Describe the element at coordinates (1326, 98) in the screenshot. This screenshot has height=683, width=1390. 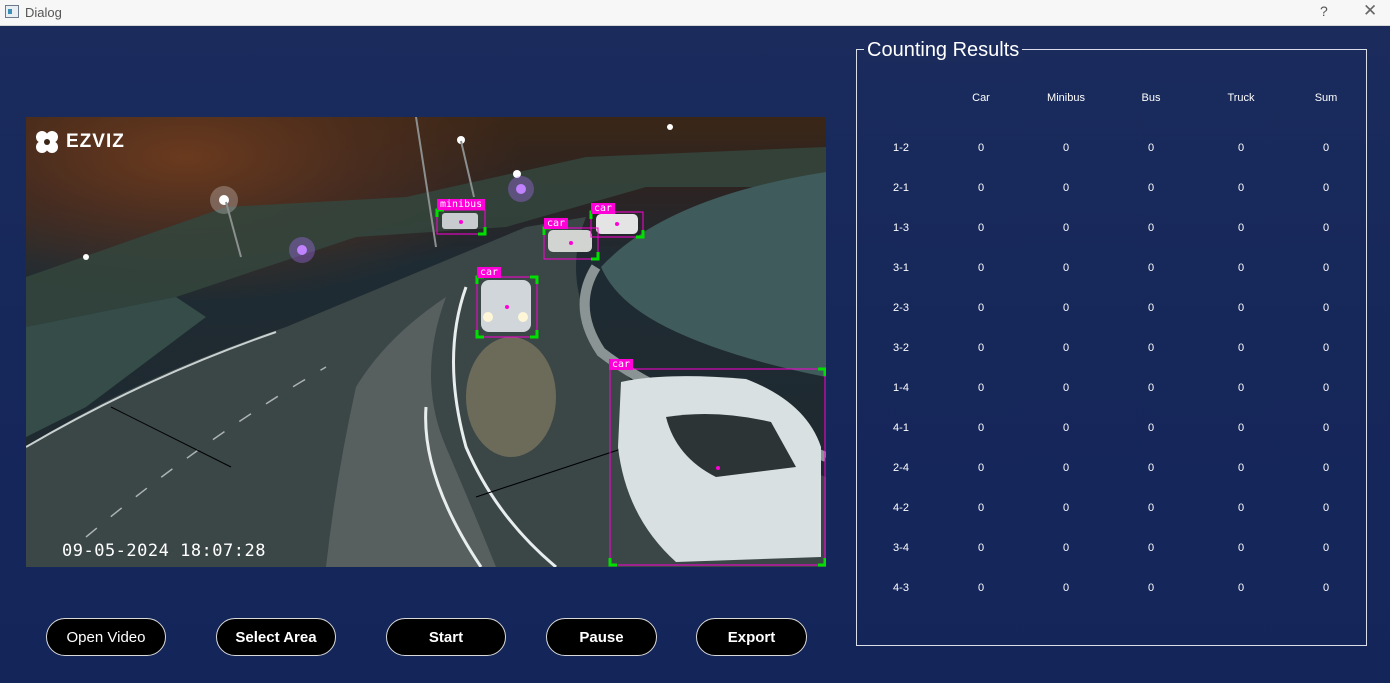
I see `column-header-sum: Sum` at that location.